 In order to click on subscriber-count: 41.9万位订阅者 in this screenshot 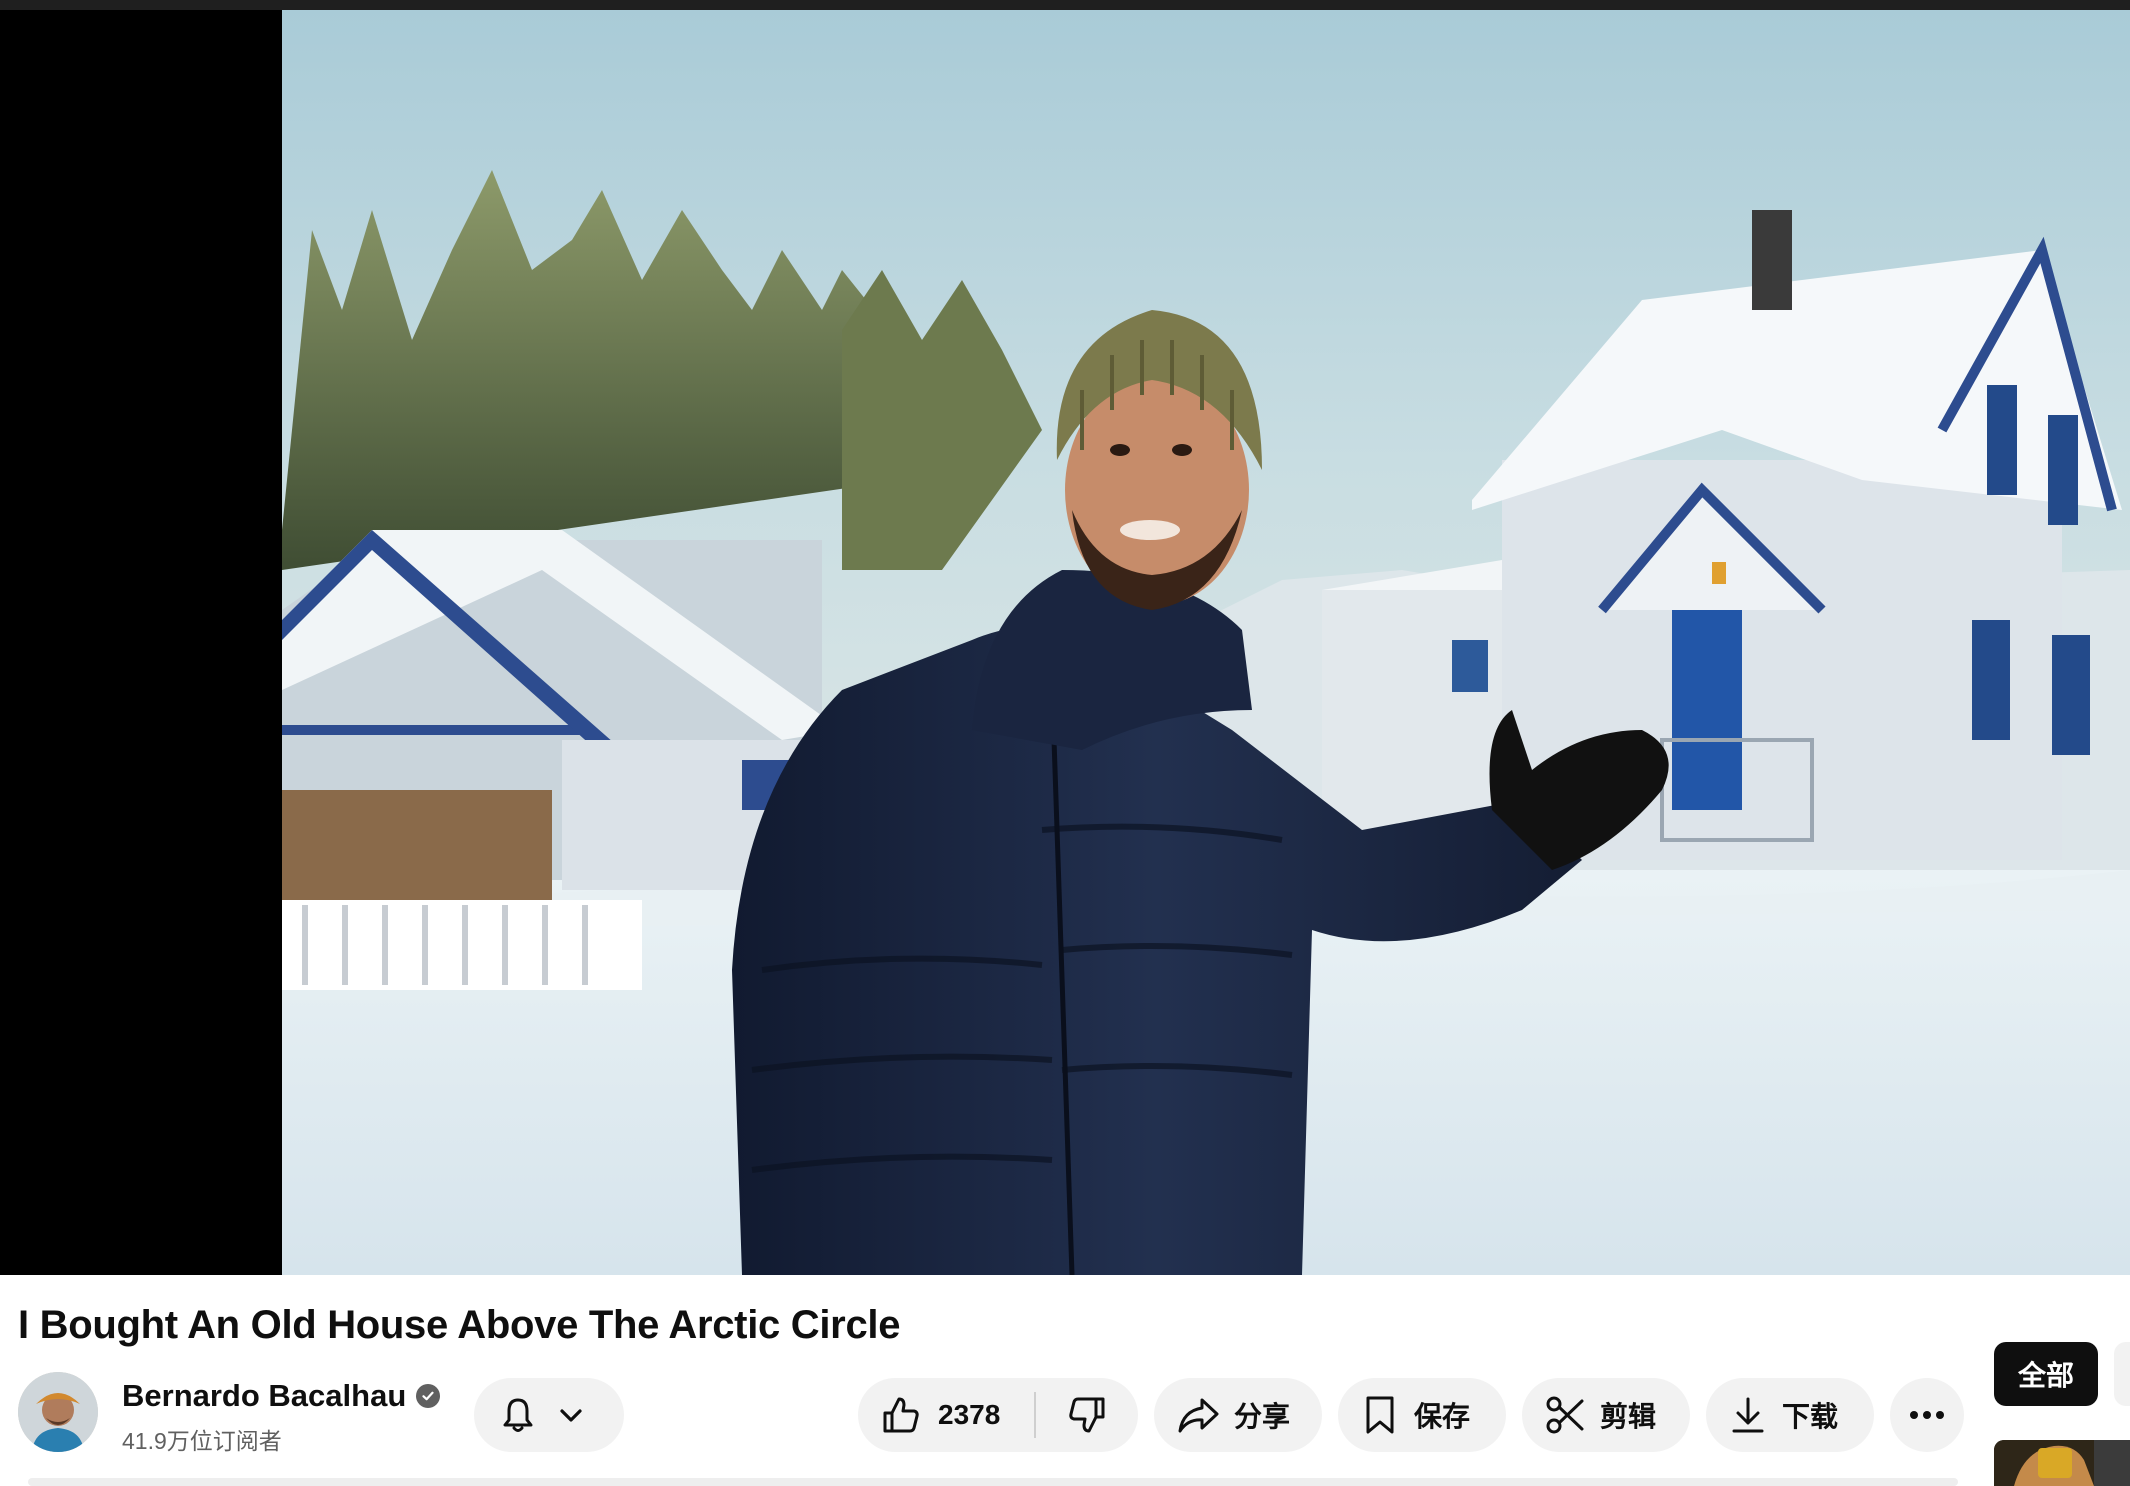, I will do `click(202, 1441)`.